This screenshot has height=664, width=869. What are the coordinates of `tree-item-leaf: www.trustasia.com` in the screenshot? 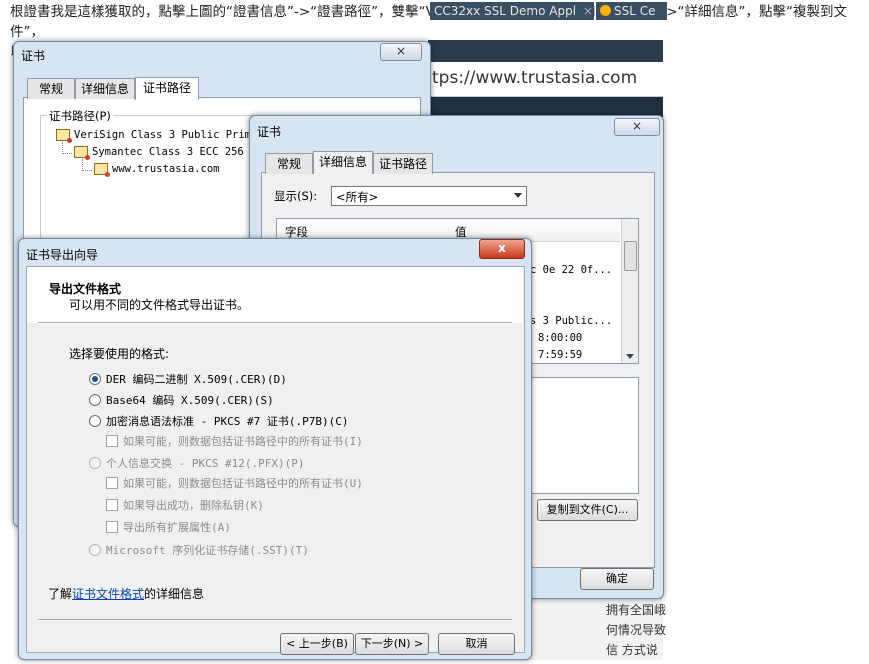 It's located at (157, 170).